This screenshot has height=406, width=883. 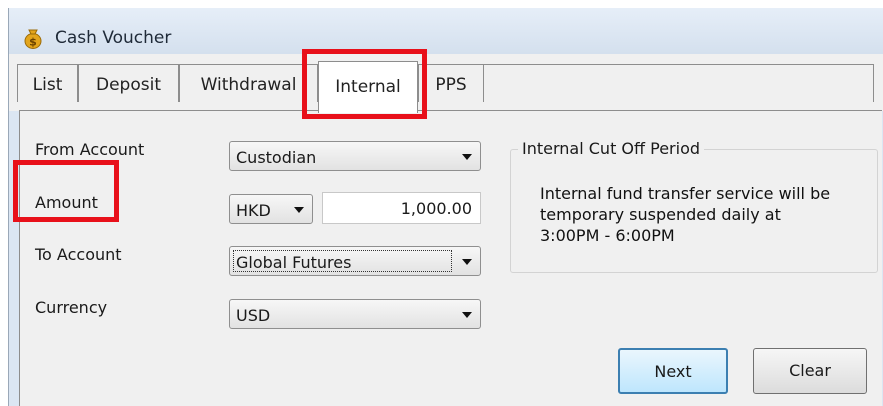 What do you see at coordinates (71, 307) in the screenshot?
I see `currency-label: Currency` at bounding box center [71, 307].